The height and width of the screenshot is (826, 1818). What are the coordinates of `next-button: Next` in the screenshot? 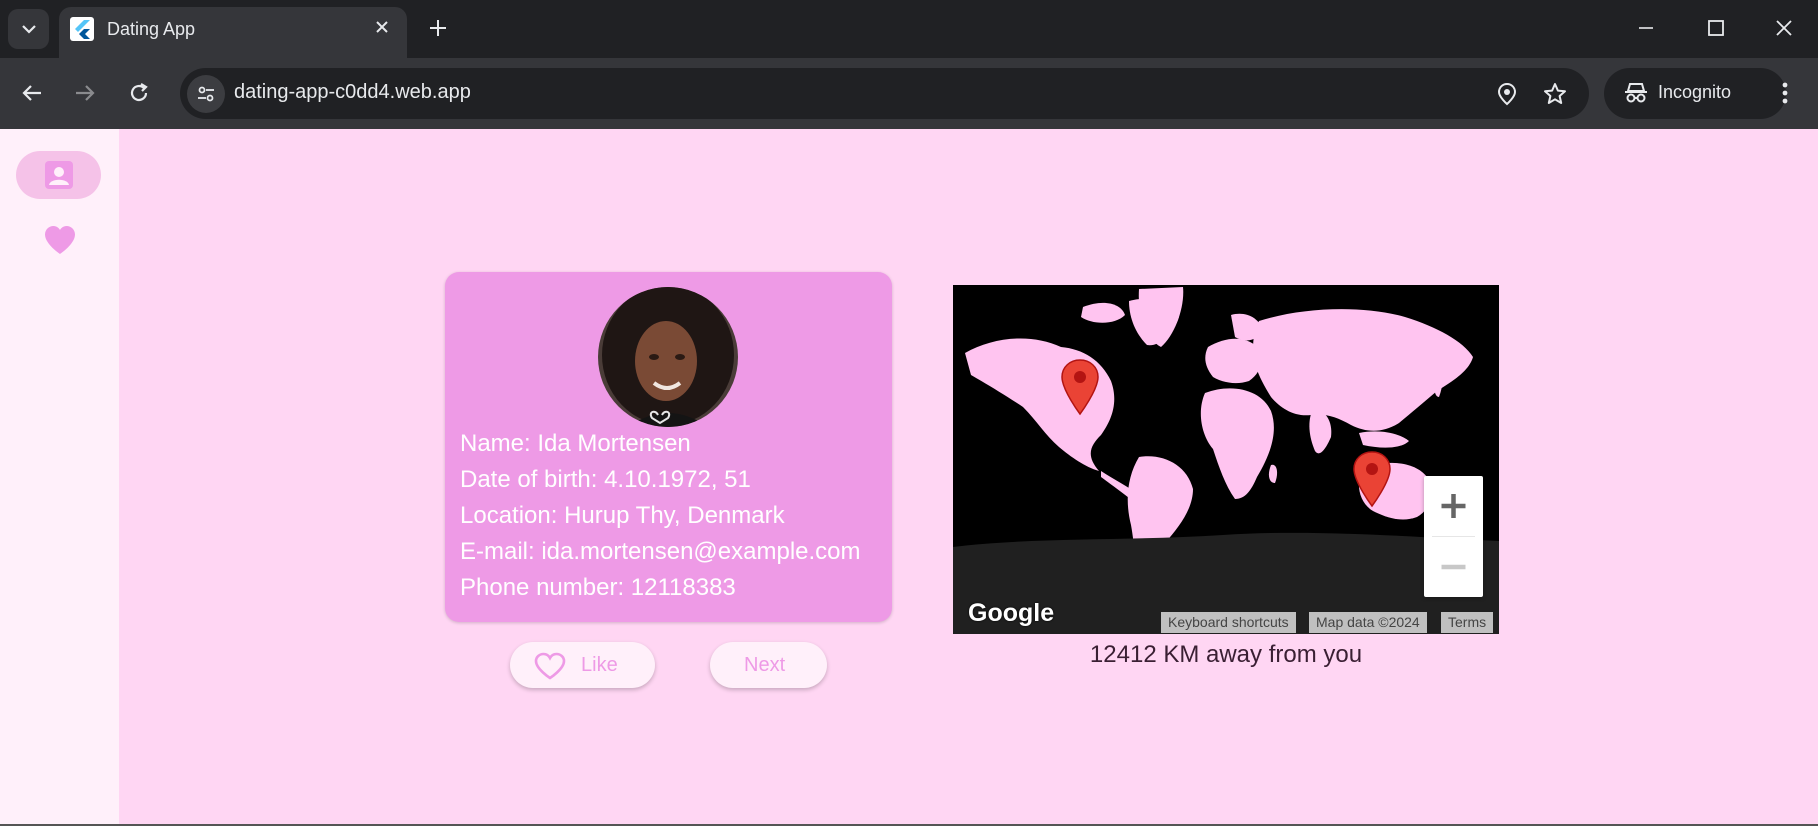 It's located at (768, 665).